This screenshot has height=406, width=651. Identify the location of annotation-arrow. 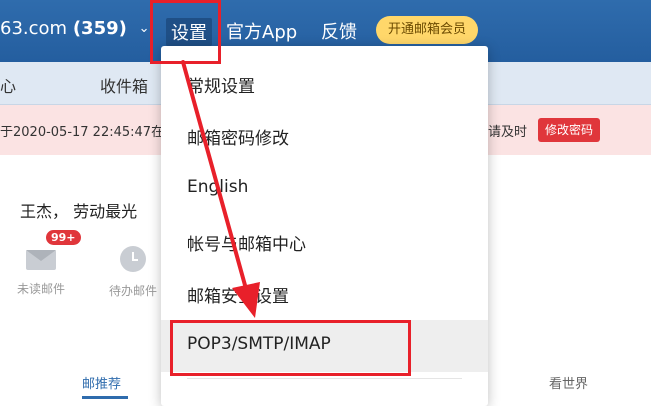
(220, 189).